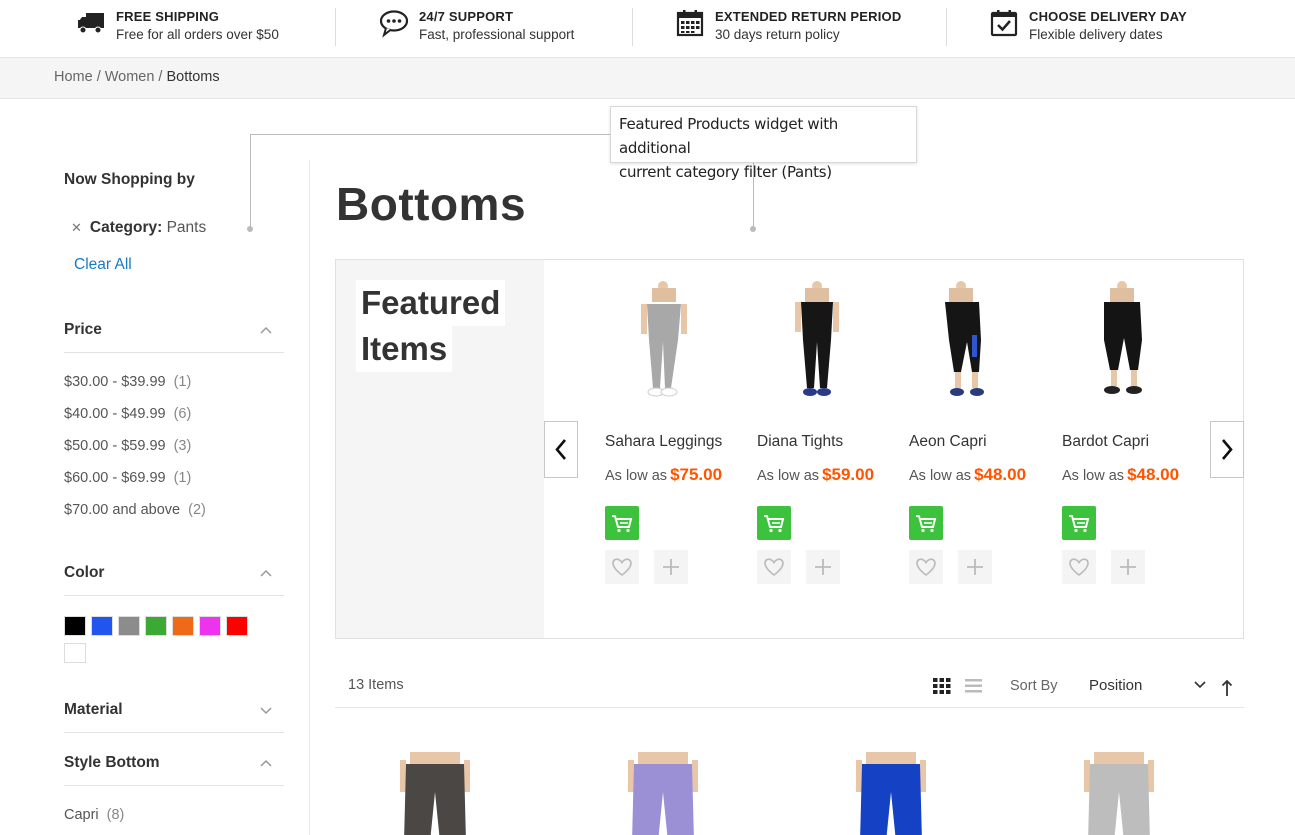 Image resolution: width=1295 pixels, height=835 pixels. What do you see at coordinates (466, 16) in the screenshot?
I see `feature-title: 24/7 SUPPORT` at bounding box center [466, 16].